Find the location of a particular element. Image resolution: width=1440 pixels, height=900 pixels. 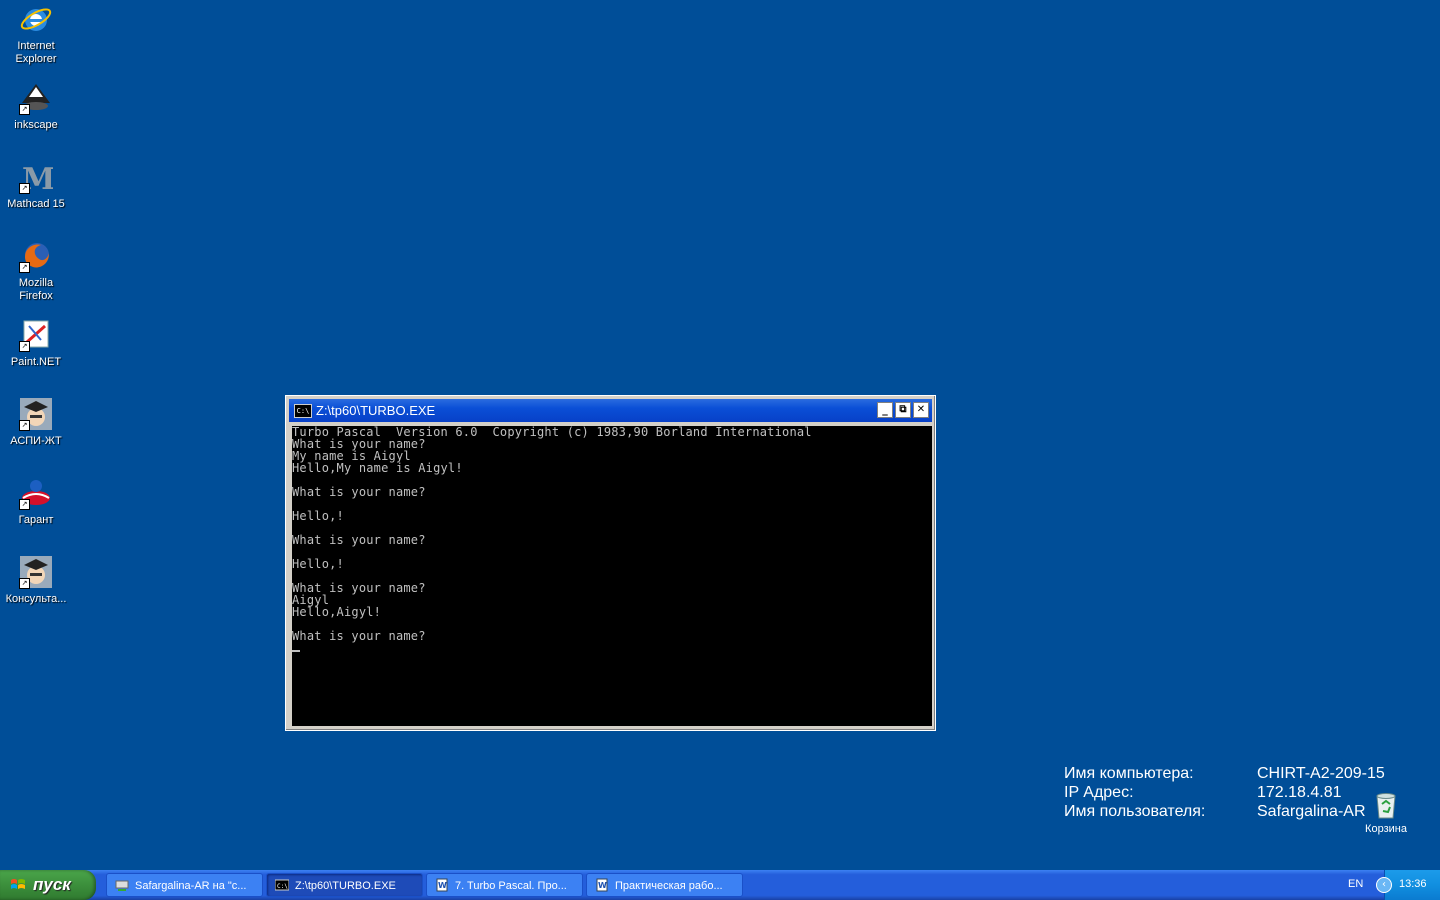

window-titlebar: C:\ Z:\tp60\TURBO.EXE _ ⧉ ✕ is located at coordinates (610, 410).